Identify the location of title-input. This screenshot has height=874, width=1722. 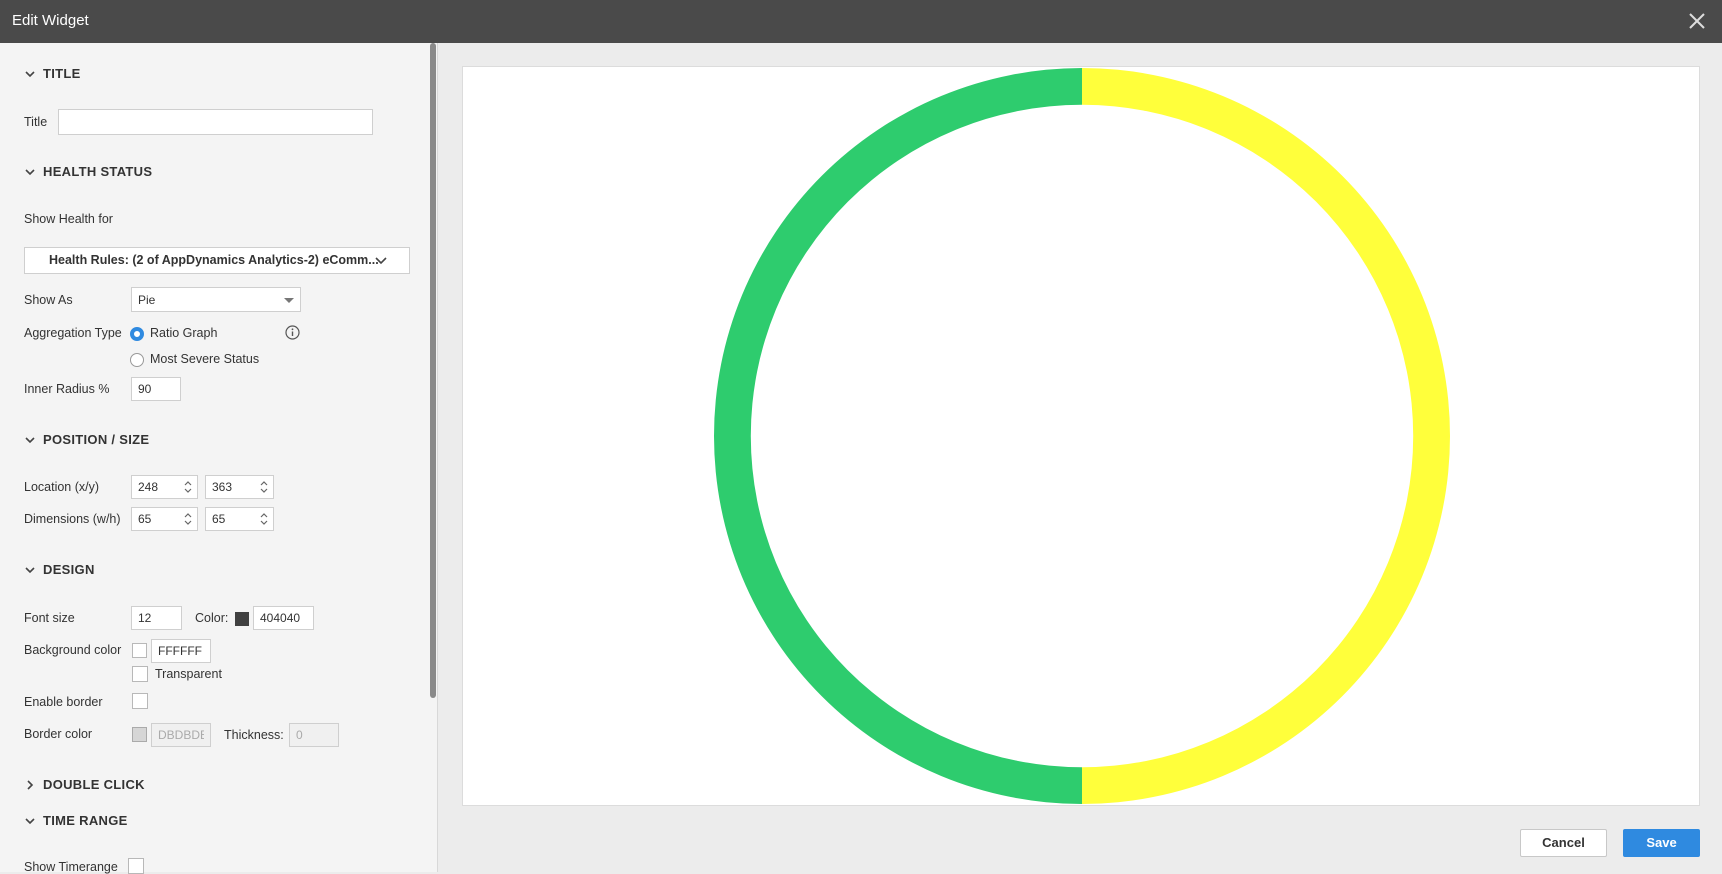
(215, 122).